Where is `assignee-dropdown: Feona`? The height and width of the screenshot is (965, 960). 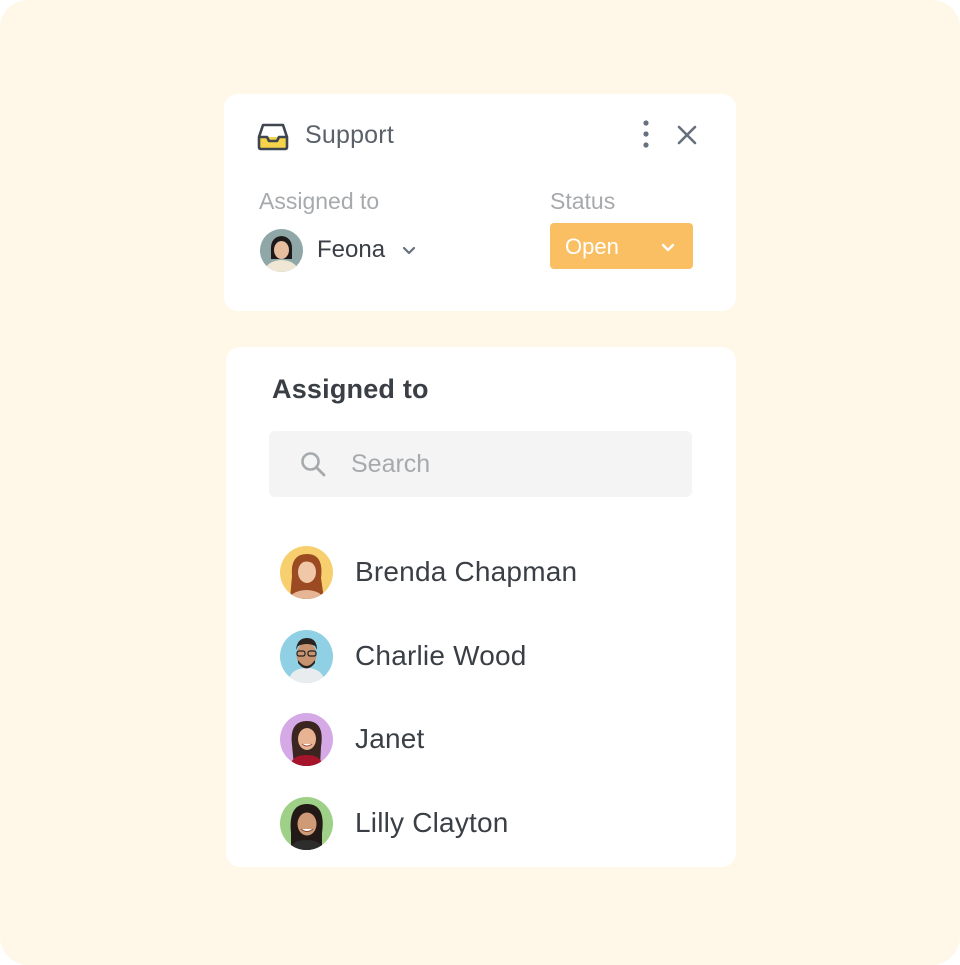 assignee-dropdown: Feona is located at coordinates (338, 250).